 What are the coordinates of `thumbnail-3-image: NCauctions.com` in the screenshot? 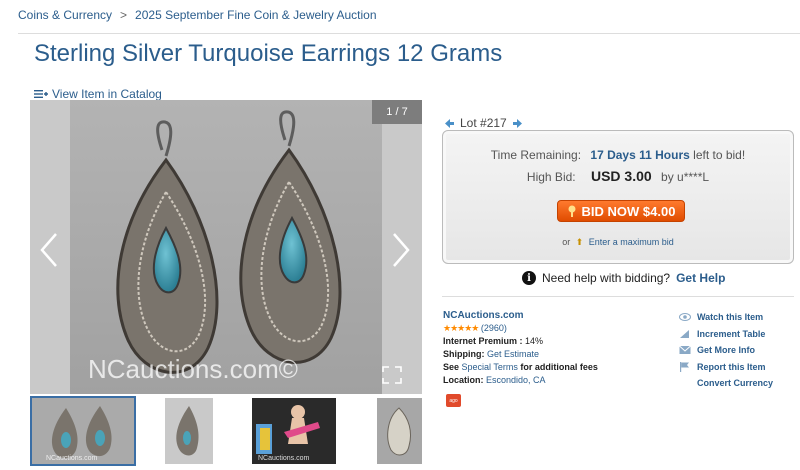 It's located at (294, 431).